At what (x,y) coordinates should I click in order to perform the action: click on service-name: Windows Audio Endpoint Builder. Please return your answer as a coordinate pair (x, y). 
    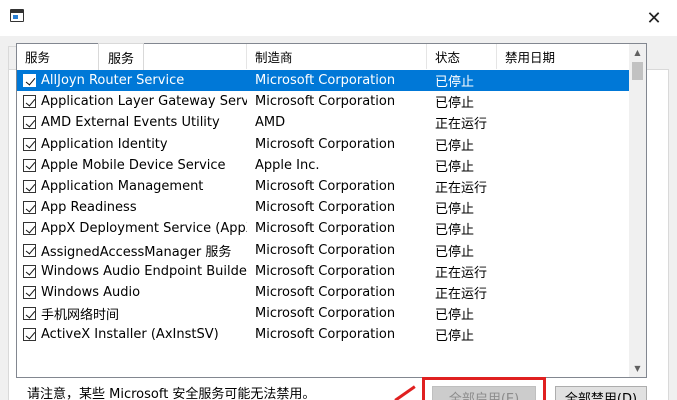
    Looking at the image, I should click on (144, 271).